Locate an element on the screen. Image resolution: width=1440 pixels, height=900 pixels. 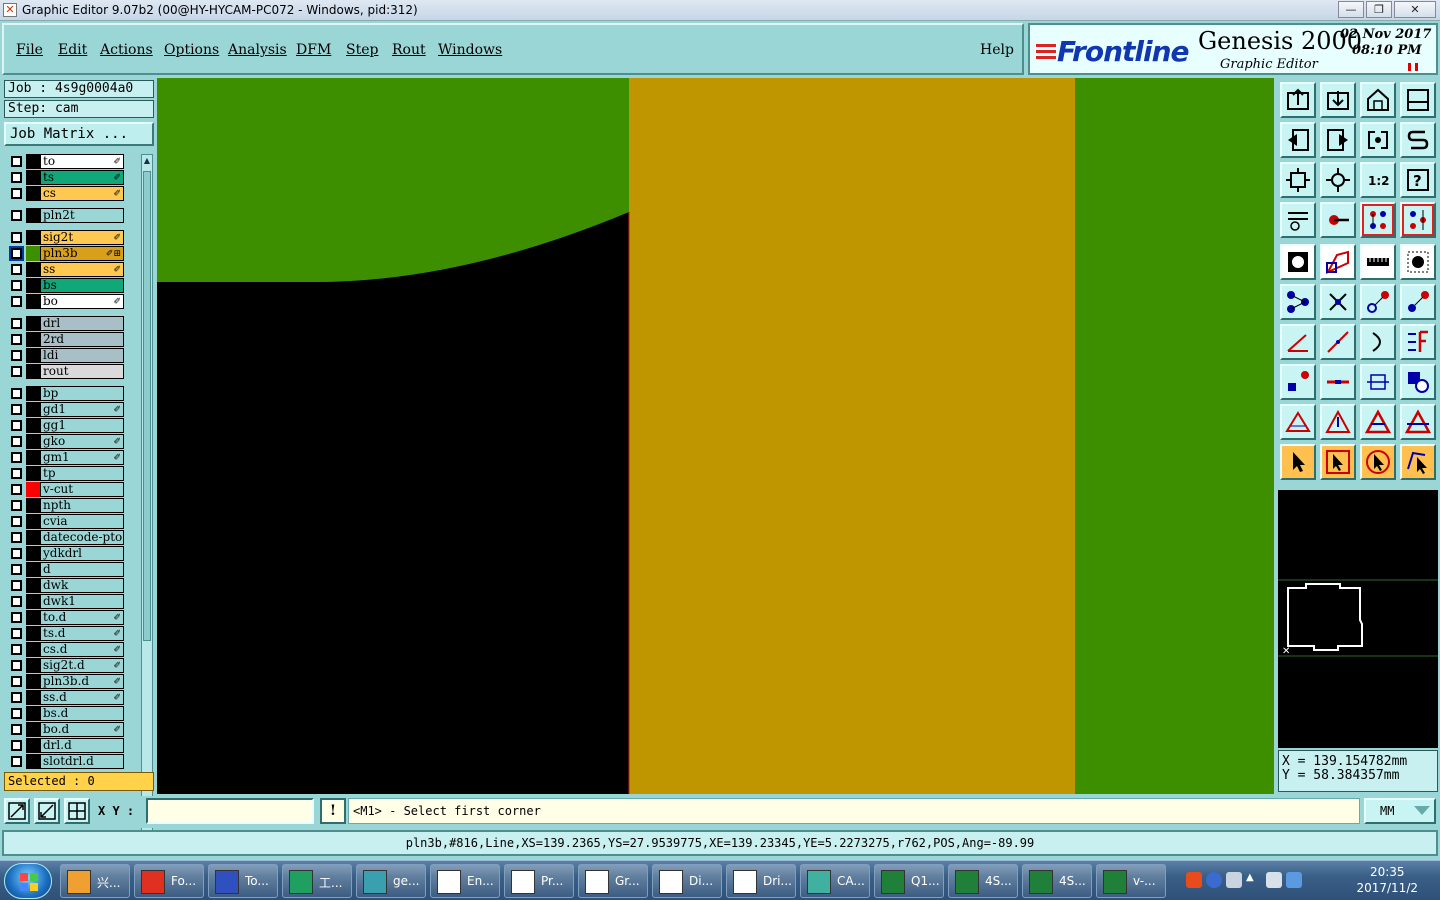
layer-row-bp: bp is located at coordinates (73, 393).